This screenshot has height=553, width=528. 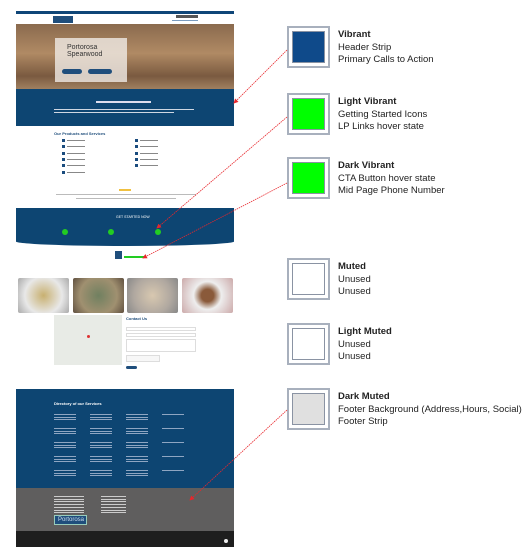 I want to click on arrow-dark-vibrant, so click(x=215, y=220).